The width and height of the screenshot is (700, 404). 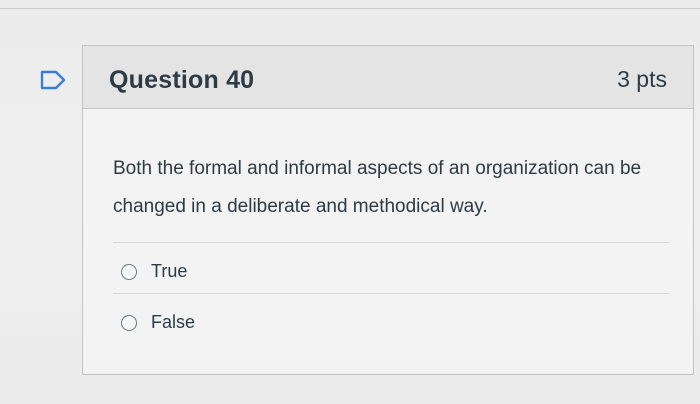 I want to click on radio-button-true, so click(x=129, y=271).